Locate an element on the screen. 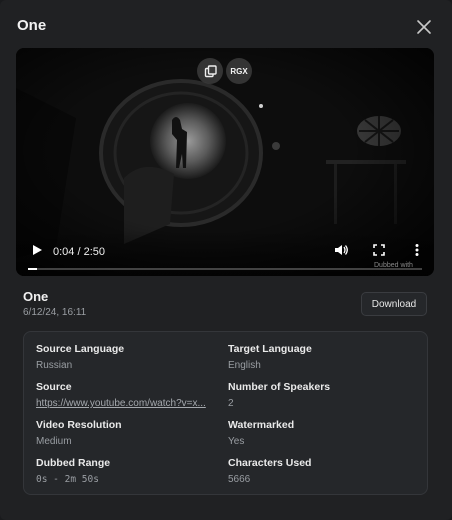 The height and width of the screenshot is (520, 452). video-progress-fill is located at coordinates (33, 269).